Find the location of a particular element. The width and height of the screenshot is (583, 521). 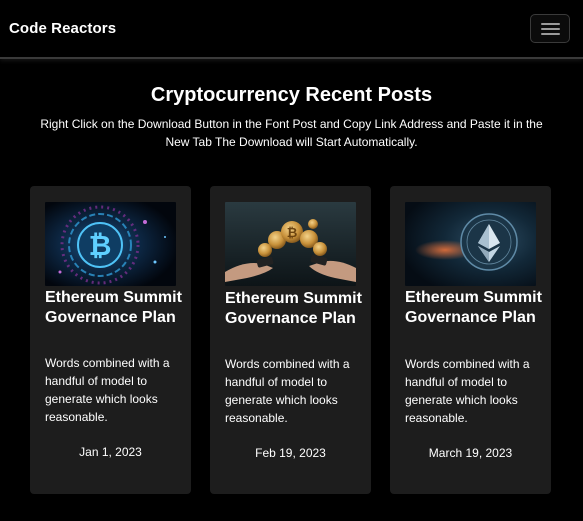

bitcoin-digital-image: ₿ is located at coordinates (110, 244).